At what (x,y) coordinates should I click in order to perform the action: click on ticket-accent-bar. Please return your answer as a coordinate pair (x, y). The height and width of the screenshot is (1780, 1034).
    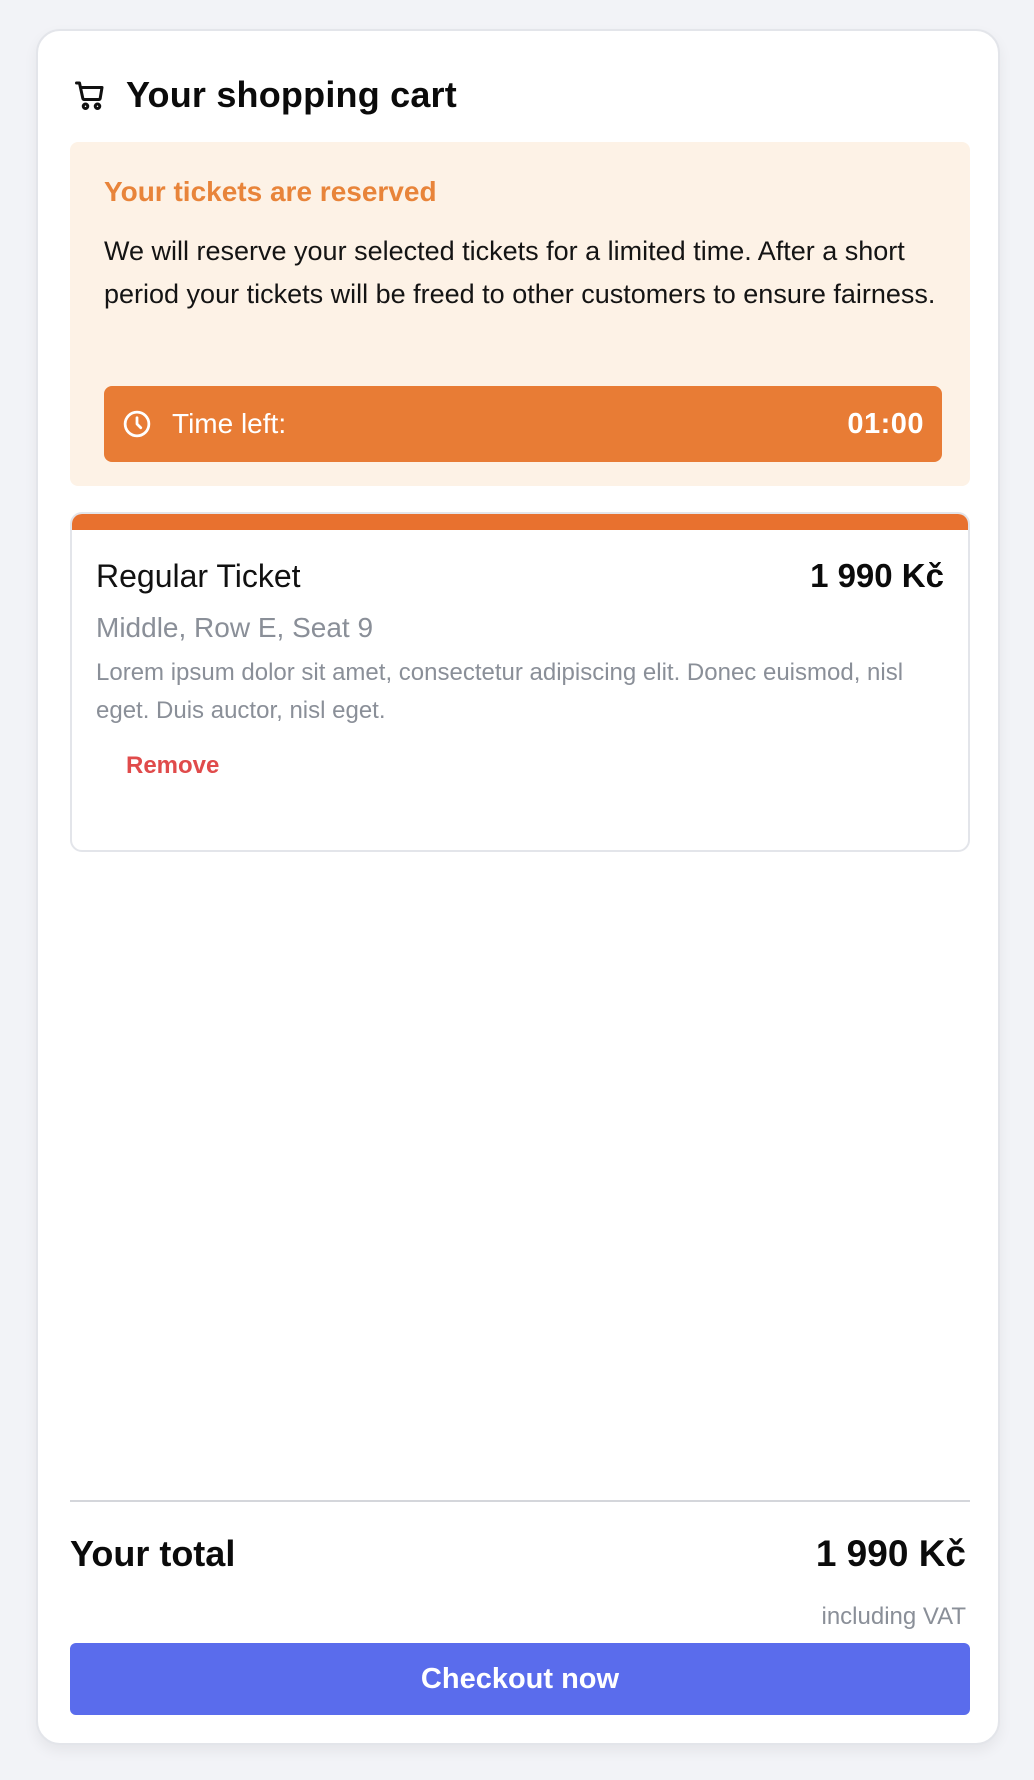
    Looking at the image, I should click on (520, 522).